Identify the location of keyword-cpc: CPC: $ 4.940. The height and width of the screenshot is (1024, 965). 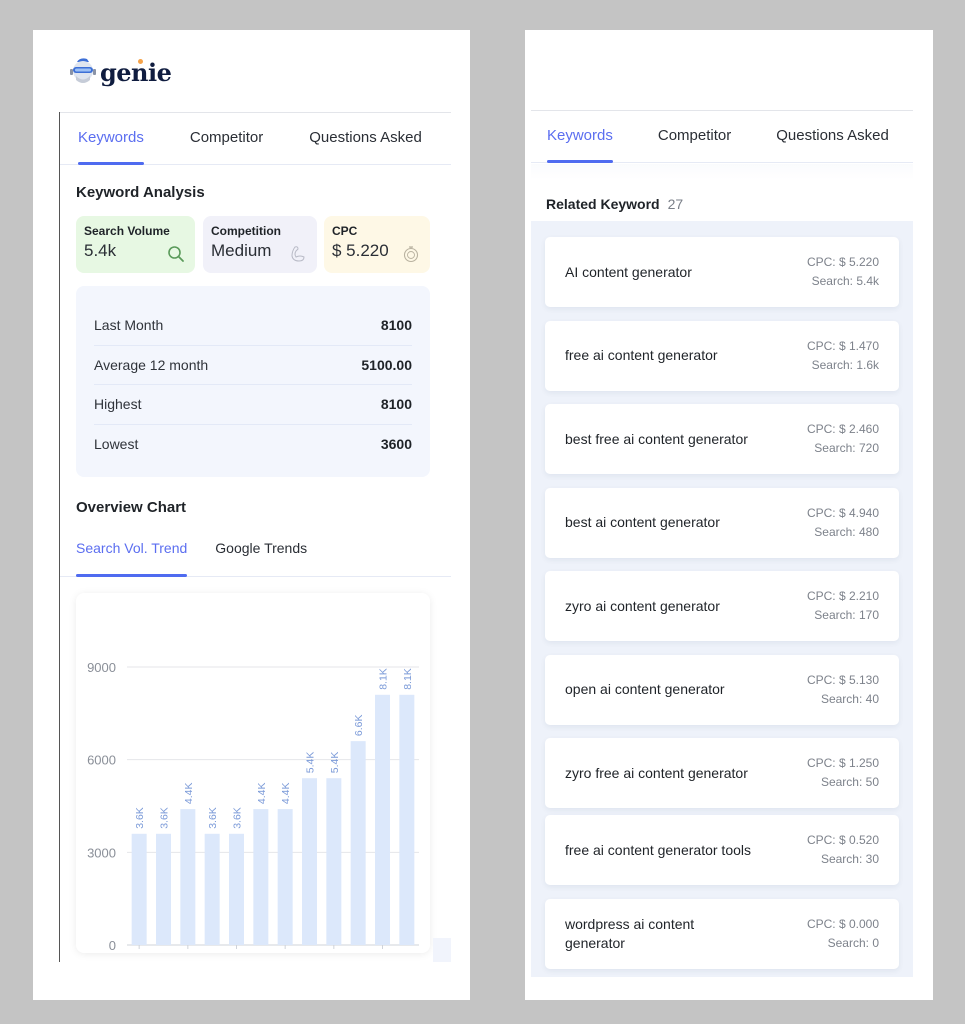
(842, 512).